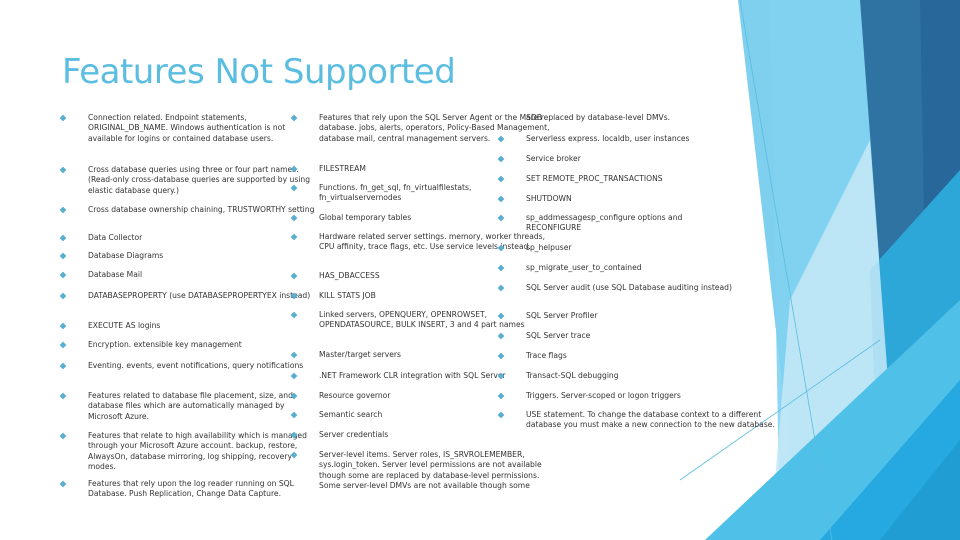 Image resolution: width=960 pixels, height=540 pixels. Describe the element at coordinates (644, 159) in the screenshot. I see `list-item: Service broker` at that location.